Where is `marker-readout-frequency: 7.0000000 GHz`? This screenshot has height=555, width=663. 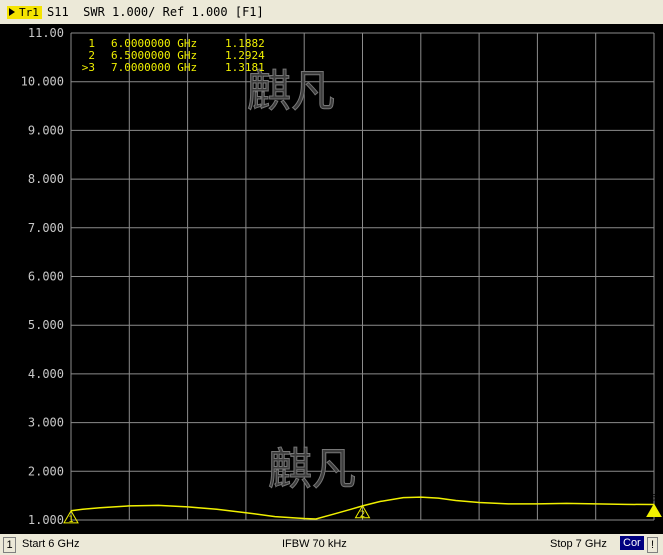 marker-readout-frequency: 7.0000000 GHz is located at coordinates (154, 67).